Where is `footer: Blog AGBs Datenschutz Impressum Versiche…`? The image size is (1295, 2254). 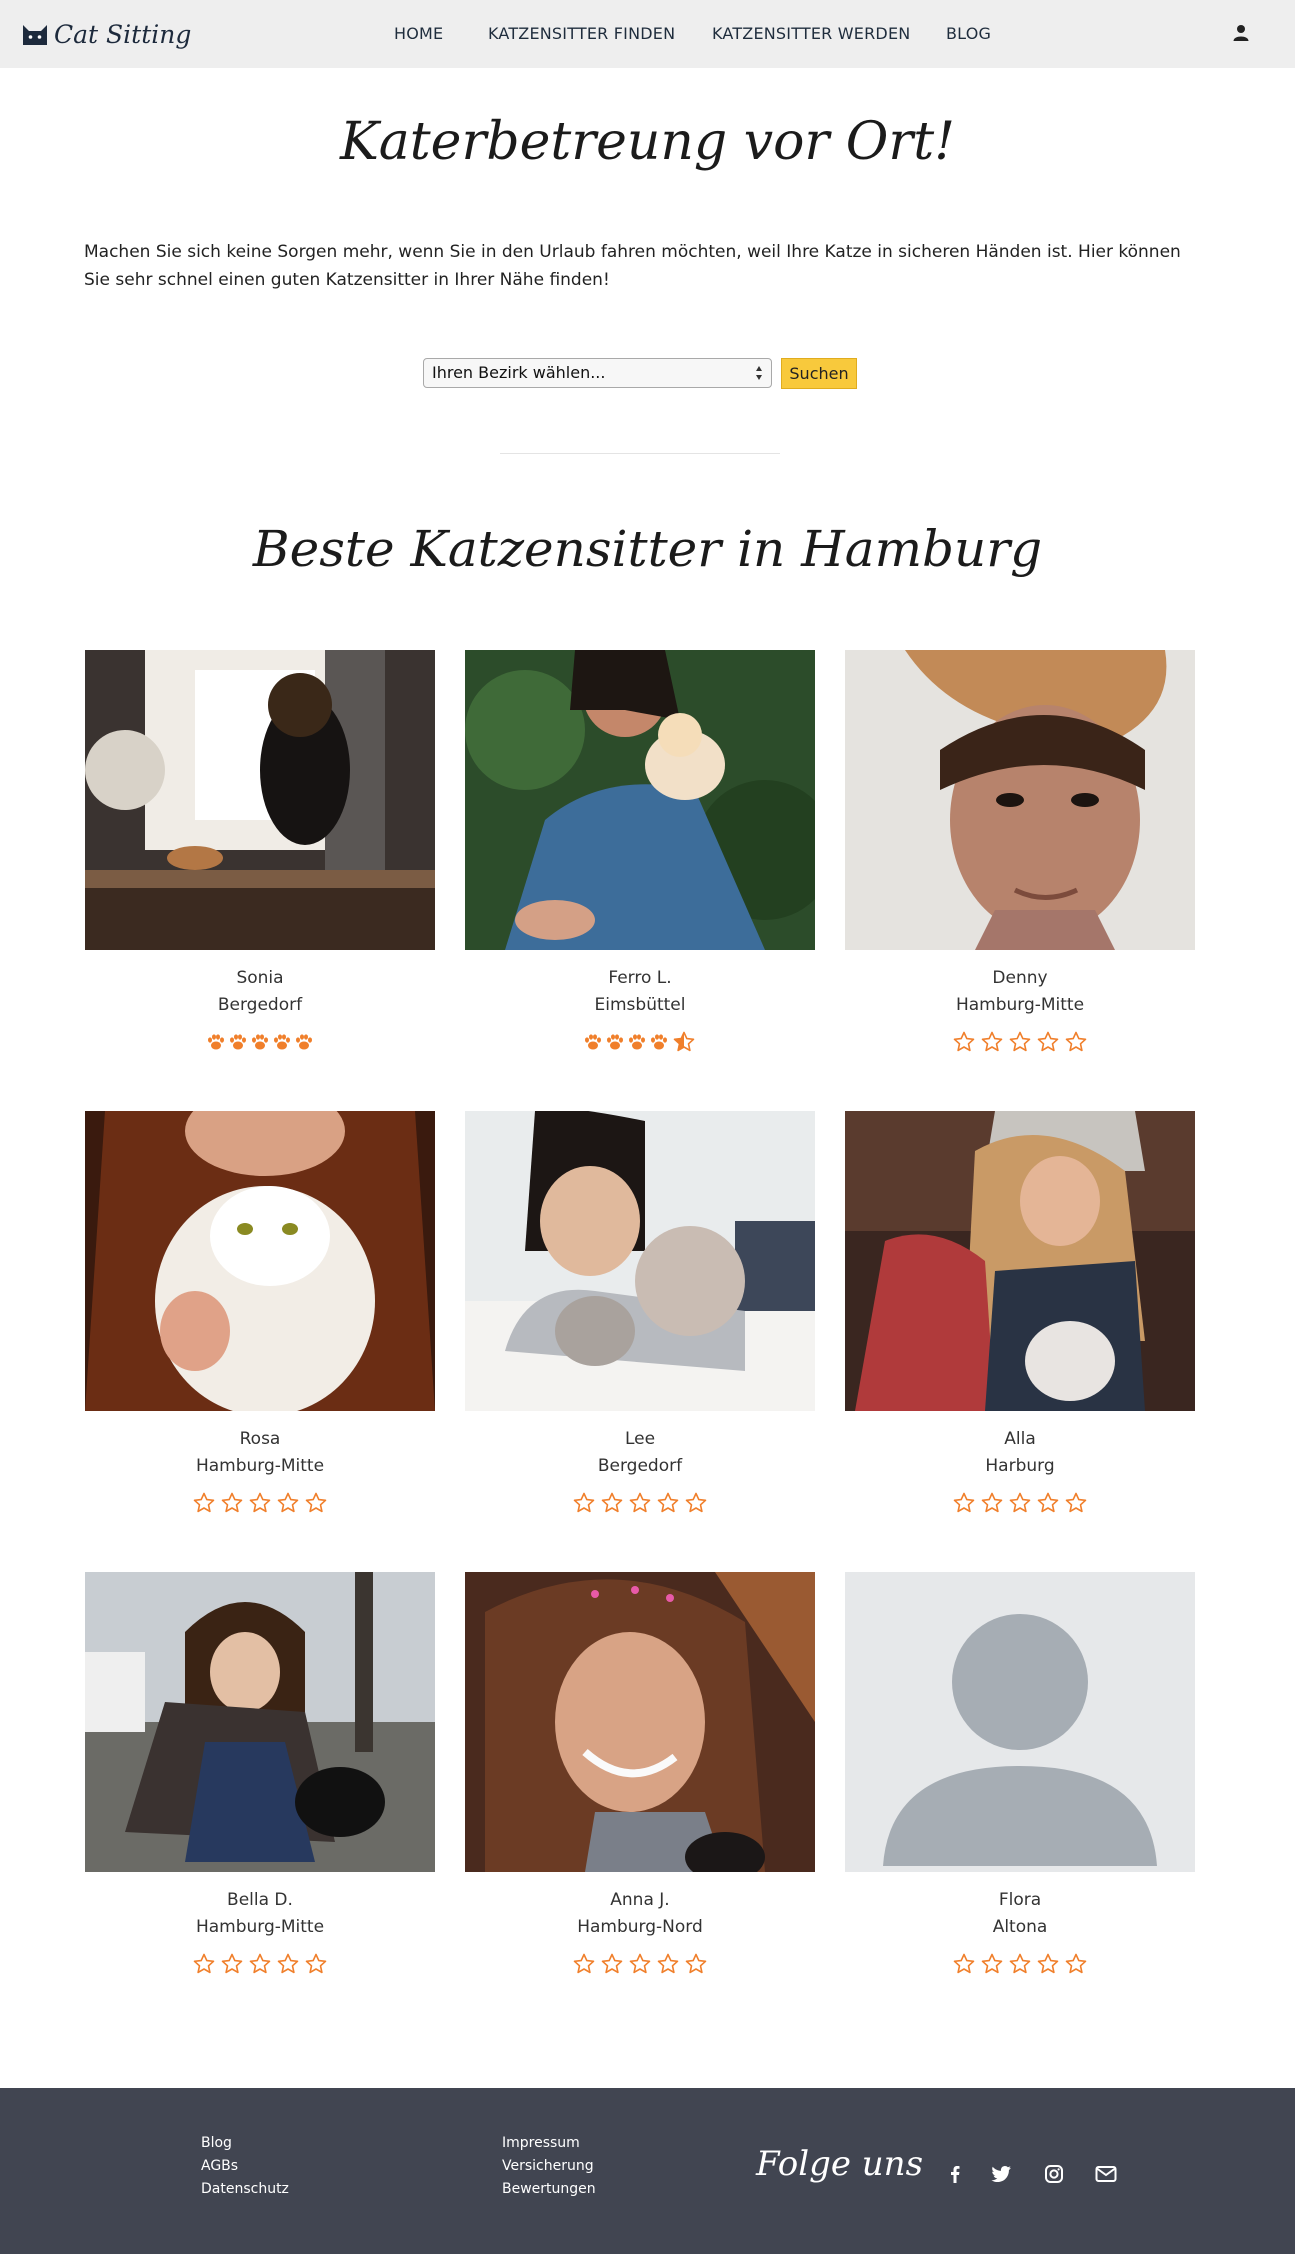
footer: Blog AGBs Datenschutz Impressum Versiche… is located at coordinates (647, 2171).